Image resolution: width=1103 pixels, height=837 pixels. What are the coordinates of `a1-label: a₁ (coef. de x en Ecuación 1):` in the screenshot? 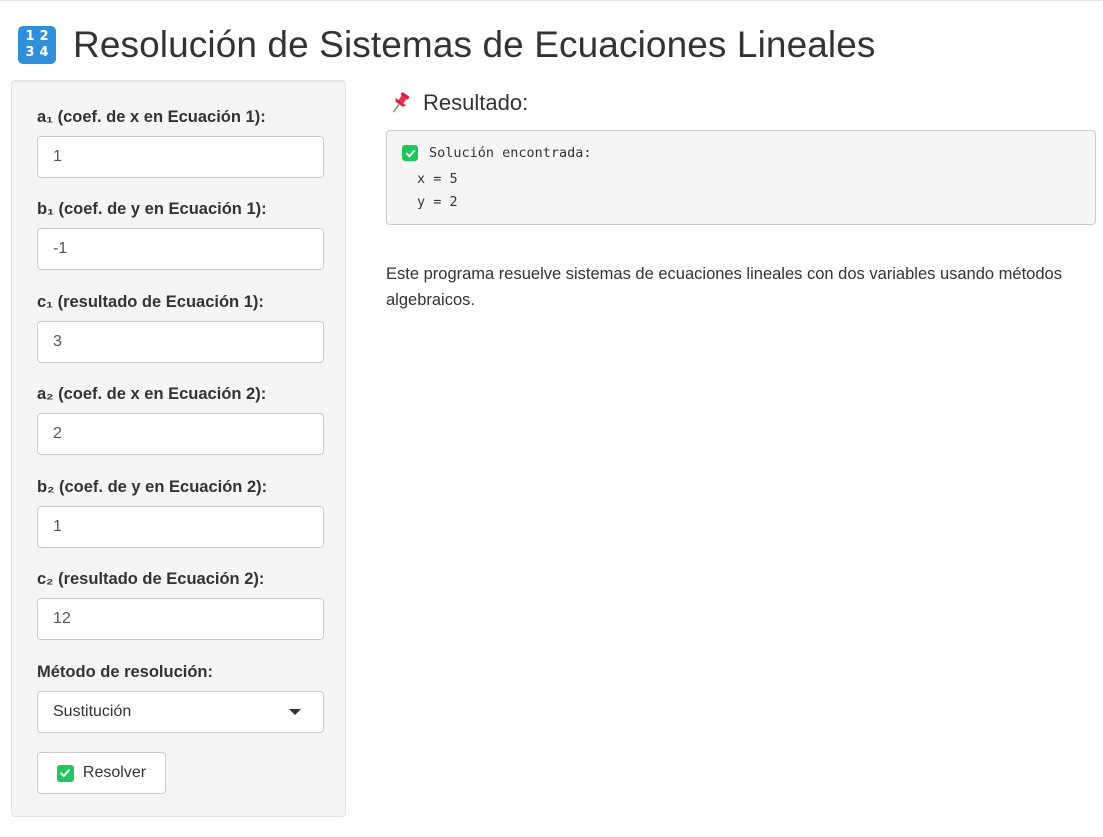 It's located at (151, 117).